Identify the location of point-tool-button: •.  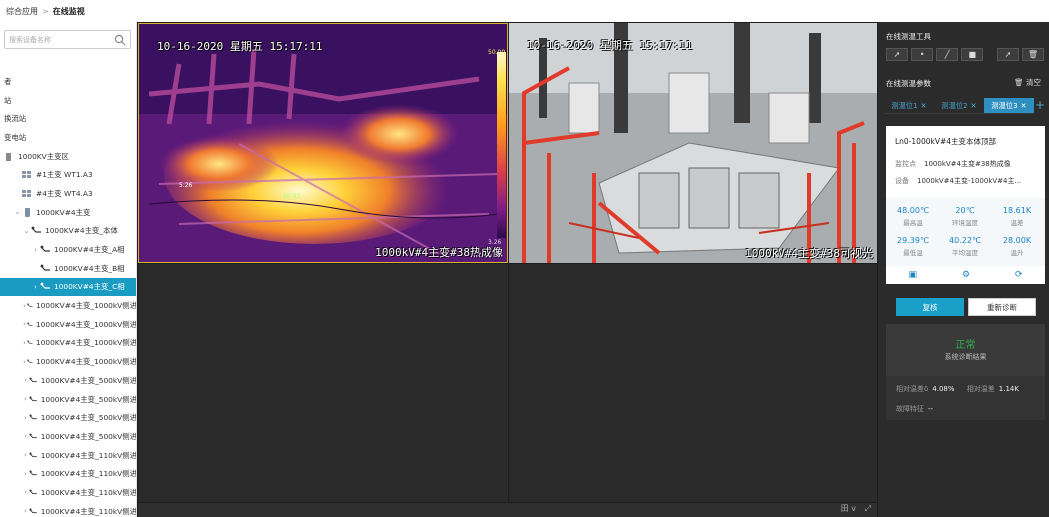
(922, 54).